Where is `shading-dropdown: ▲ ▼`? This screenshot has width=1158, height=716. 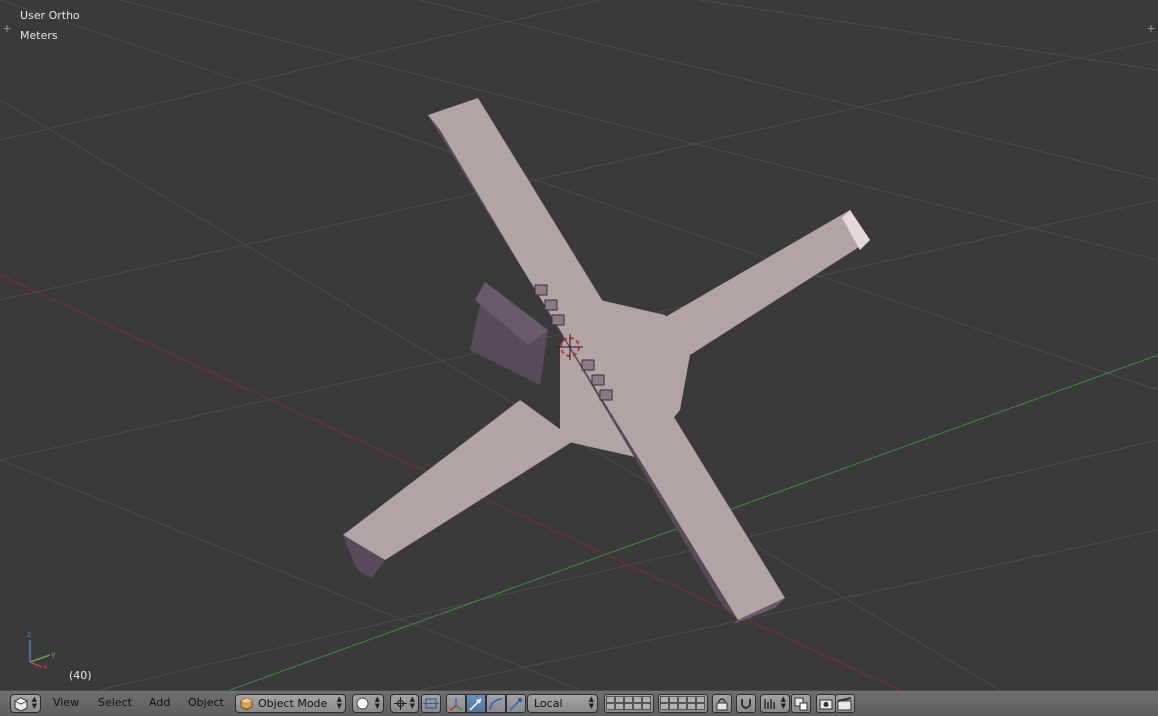
shading-dropdown: ▲ ▼ is located at coordinates (368, 703).